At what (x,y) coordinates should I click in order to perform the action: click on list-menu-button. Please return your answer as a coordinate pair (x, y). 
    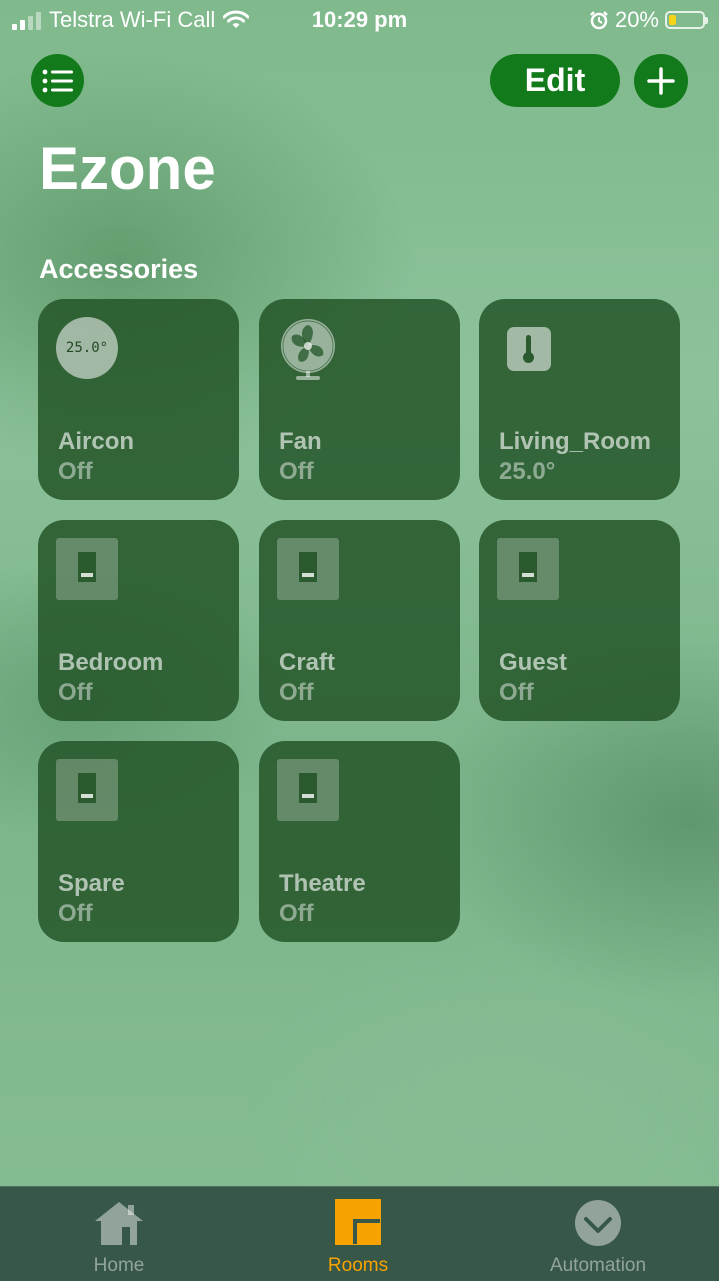
    Looking at the image, I should click on (57, 80).